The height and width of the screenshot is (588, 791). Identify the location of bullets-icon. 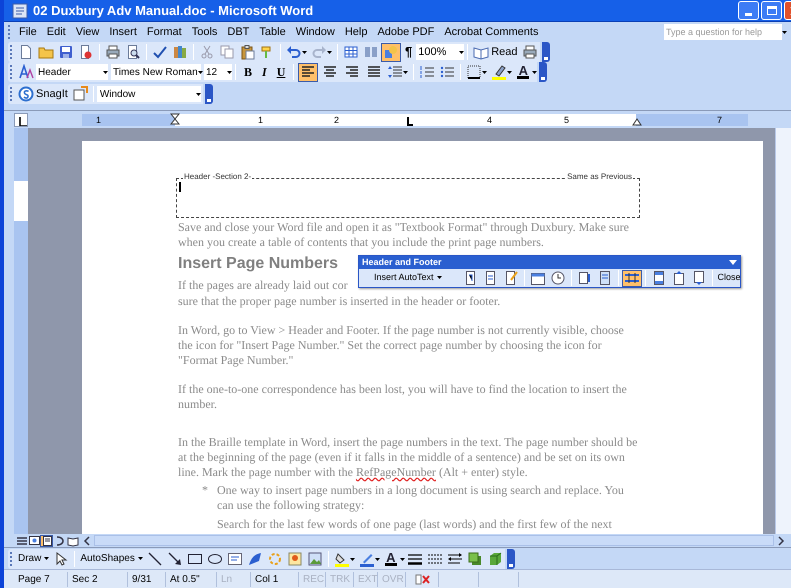
(447, 72).